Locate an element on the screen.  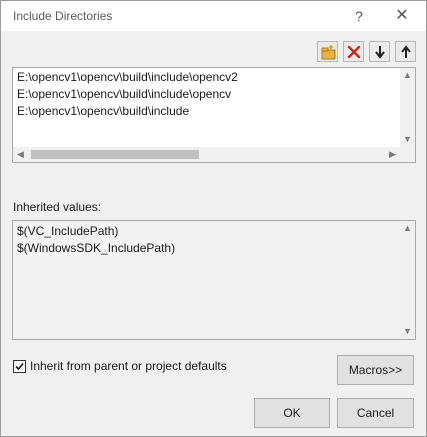
list-item: E:\opencv1\opencv\build\include\opencv2 is located at coordinates (127, 77).